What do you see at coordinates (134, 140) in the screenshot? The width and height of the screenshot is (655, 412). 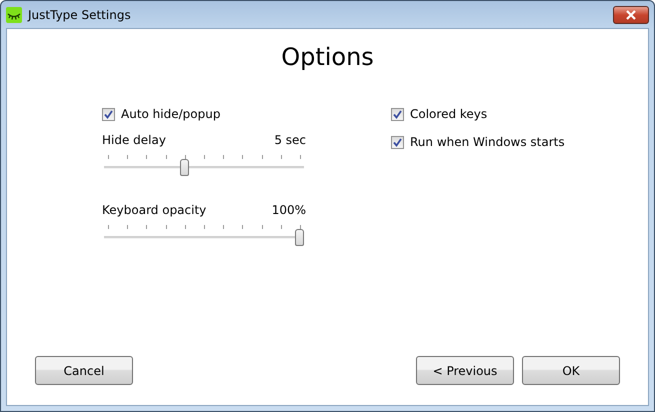 I see `slider-label: Hide delay` at bounding box center [134, 140].